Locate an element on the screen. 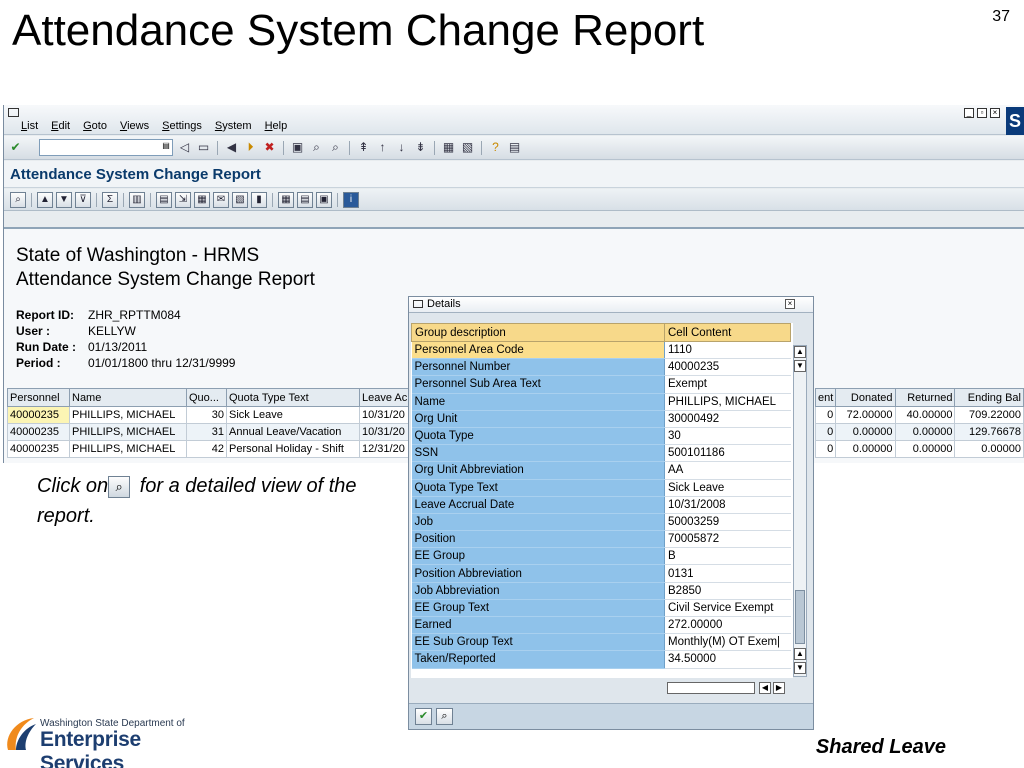 The image size is (1024, 768). table-row: 0 0.00000 0.00000 129.76678 is located at coordinates (919, 432).